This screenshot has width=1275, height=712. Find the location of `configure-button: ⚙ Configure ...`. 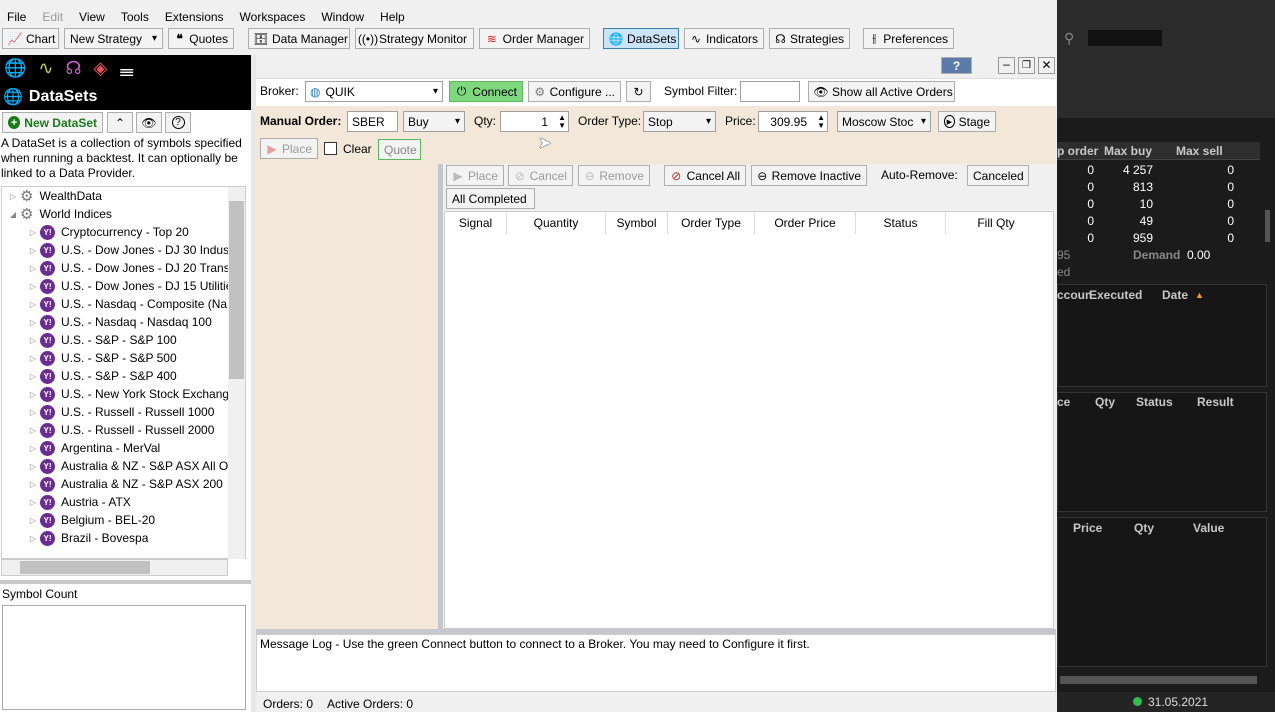

configure-button: ⚙ Configure ... is located at coordinates (574, 91).